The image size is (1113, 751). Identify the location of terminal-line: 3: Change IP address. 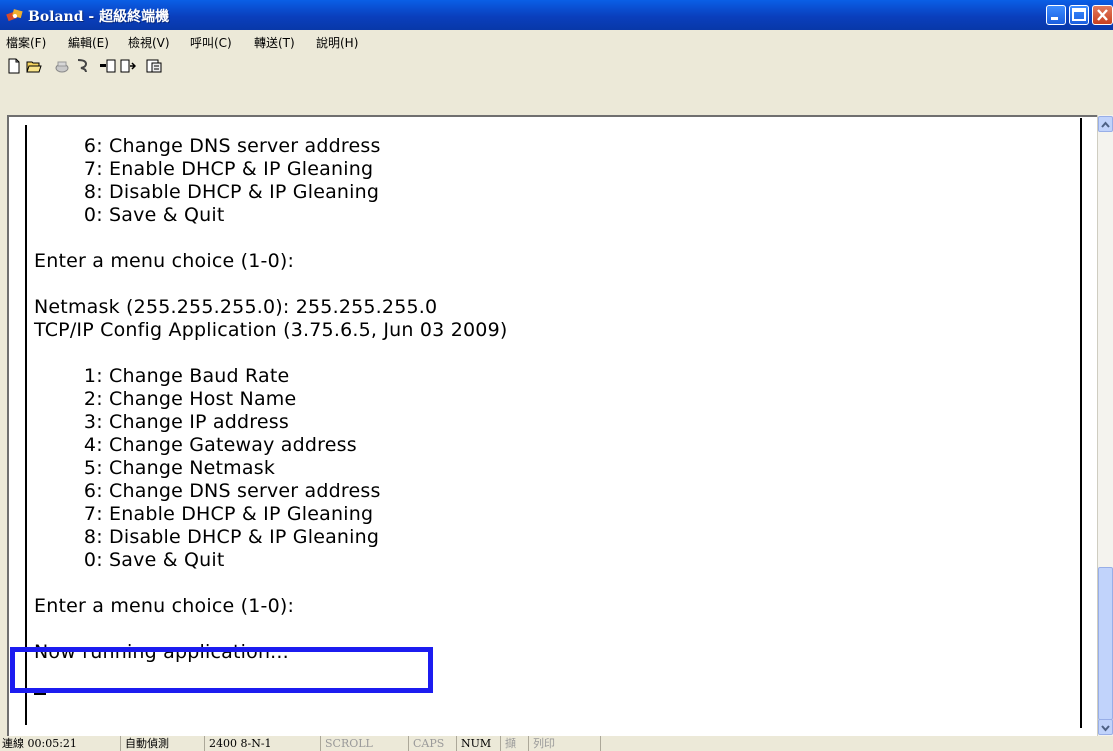
(161, 422).